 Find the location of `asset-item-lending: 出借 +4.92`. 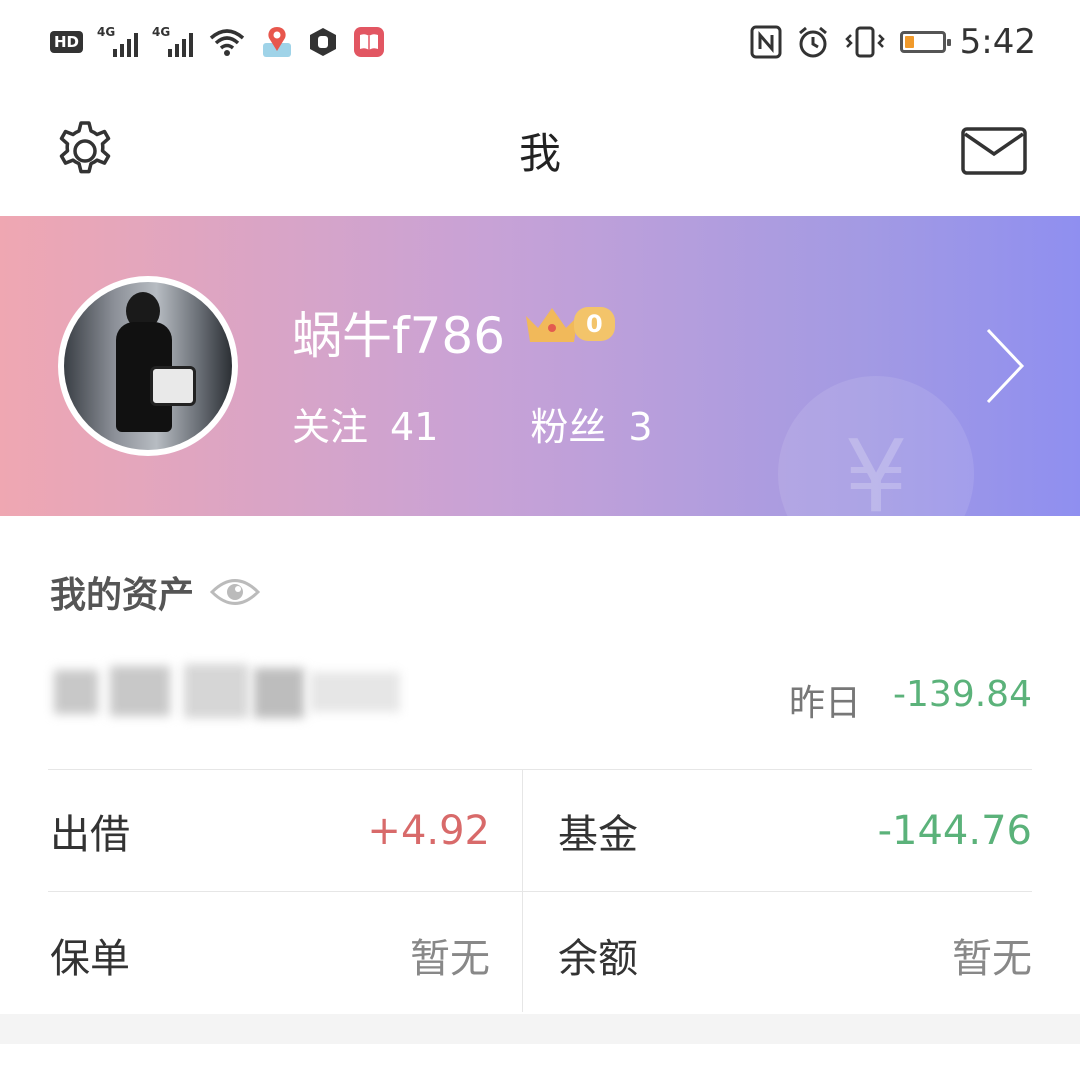

asset-item-lending: 出借 +4.92 is located at coordinates (270, 831).